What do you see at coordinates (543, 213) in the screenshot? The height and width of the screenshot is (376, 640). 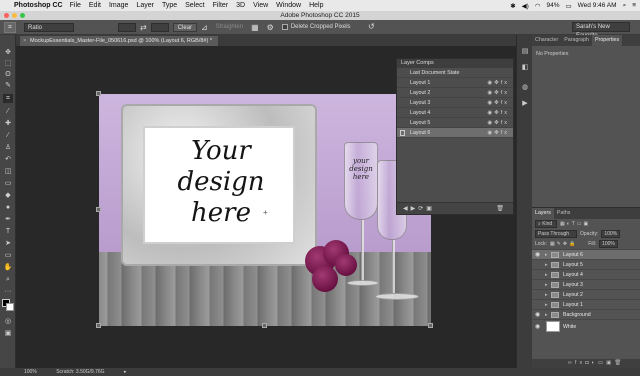 I see `tab-layers: Layers` at bounding box center [543, 213].